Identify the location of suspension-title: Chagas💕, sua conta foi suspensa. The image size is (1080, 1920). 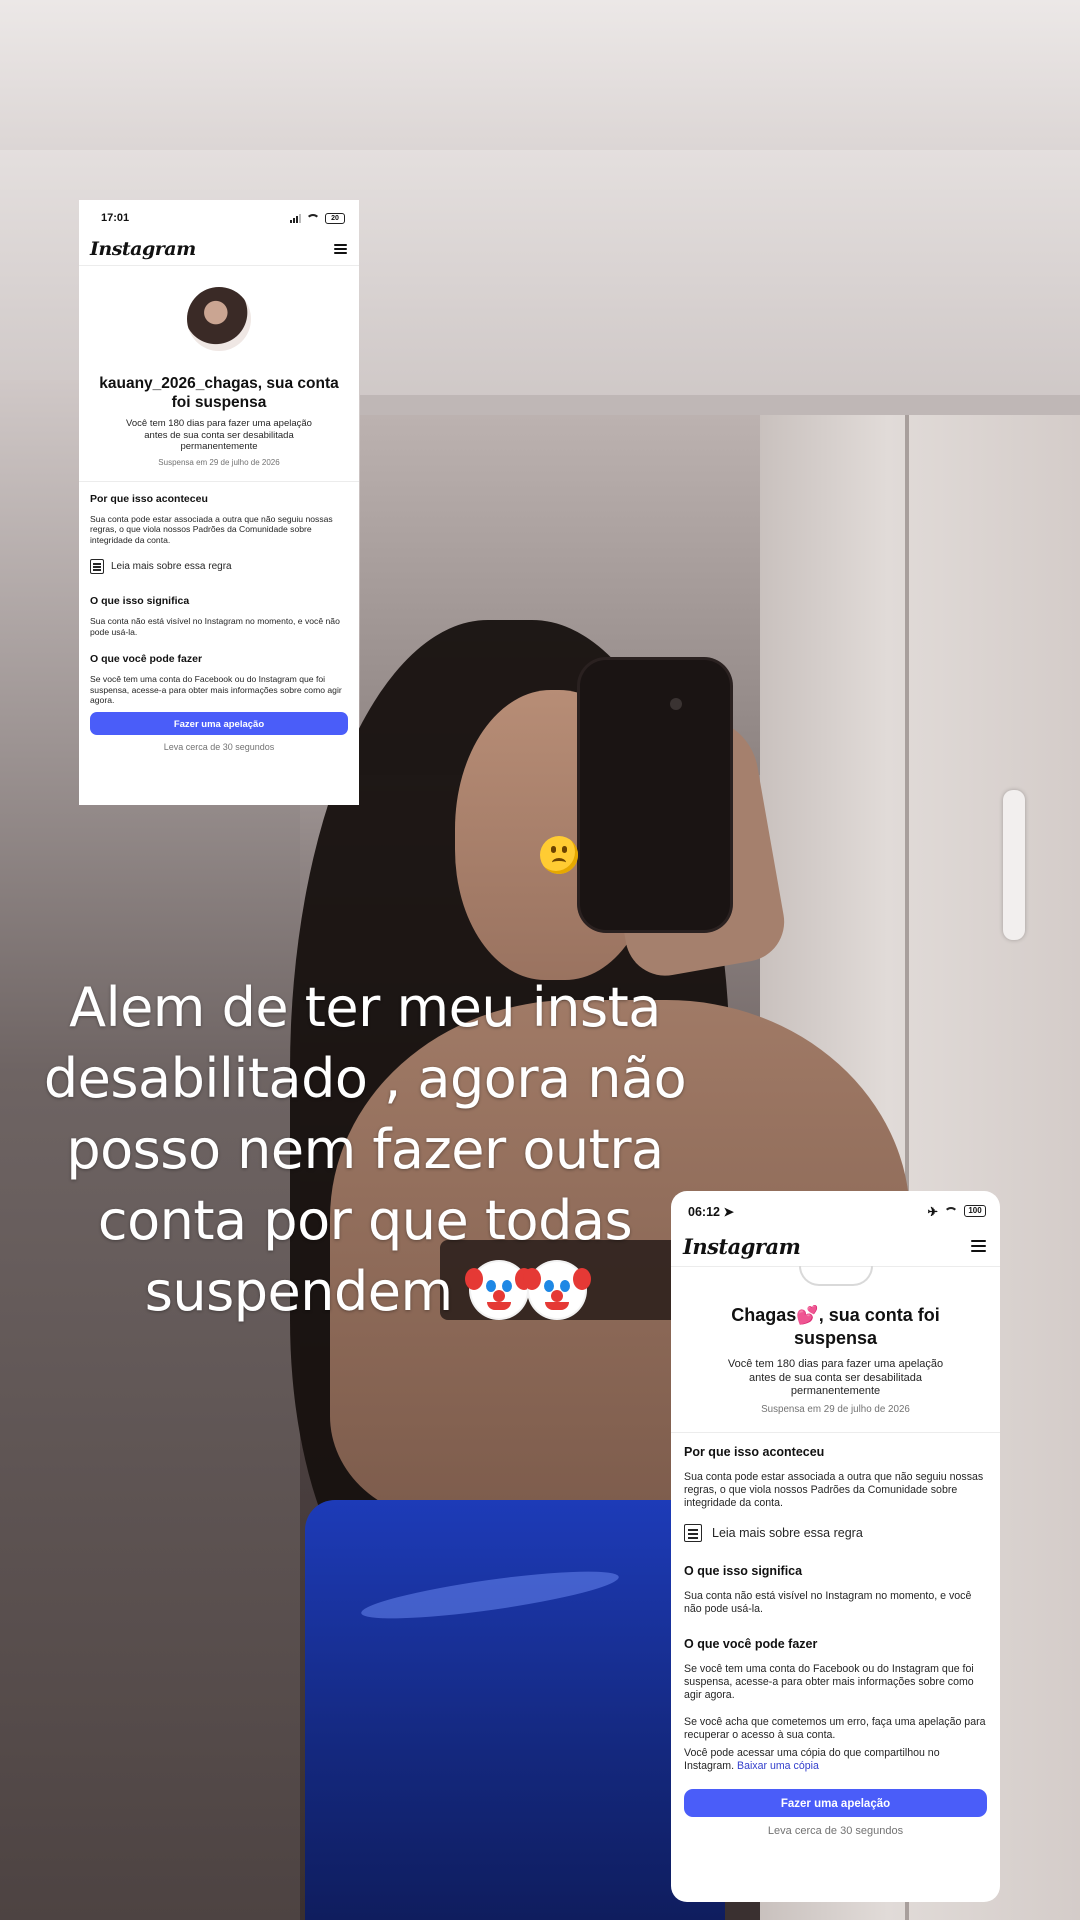
(835, 1326).